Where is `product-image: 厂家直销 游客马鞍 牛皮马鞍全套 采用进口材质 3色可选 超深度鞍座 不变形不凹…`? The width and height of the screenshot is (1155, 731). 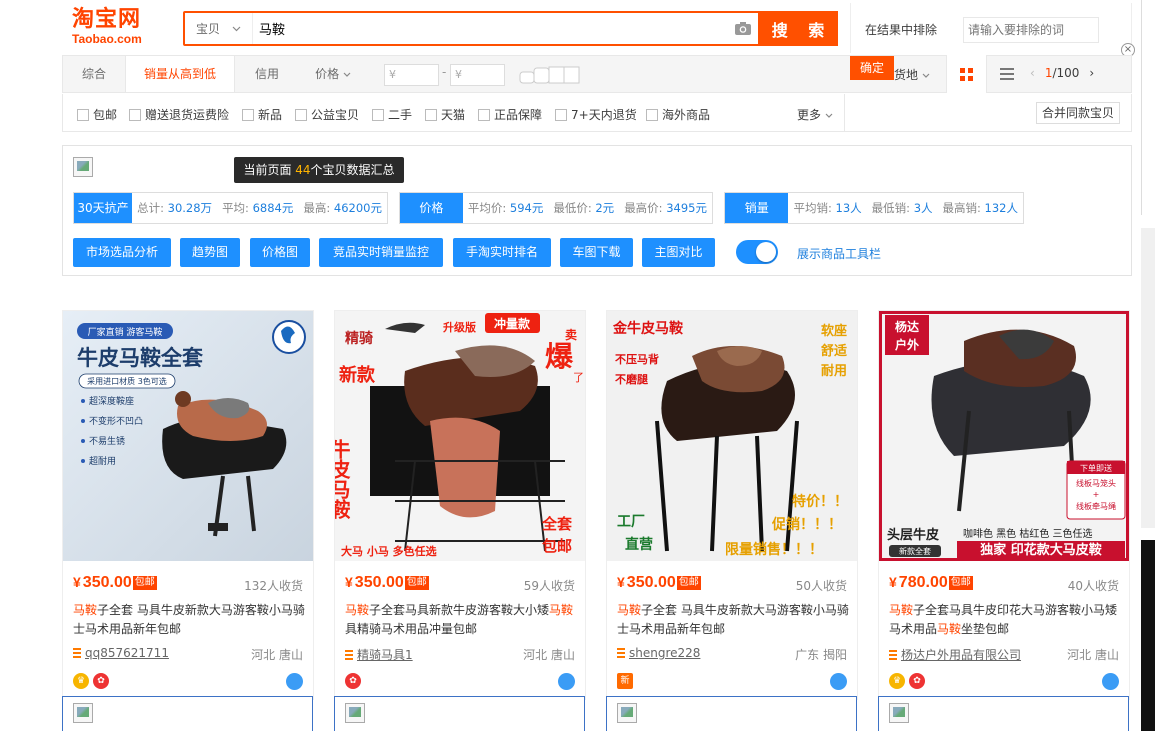
product-image: 厂家直销 游客马鞍 牛皮马鞍全套 采用进口材质 3色可选 超深度鞍座 不变形不凹… is located at coordinates (188, 436).